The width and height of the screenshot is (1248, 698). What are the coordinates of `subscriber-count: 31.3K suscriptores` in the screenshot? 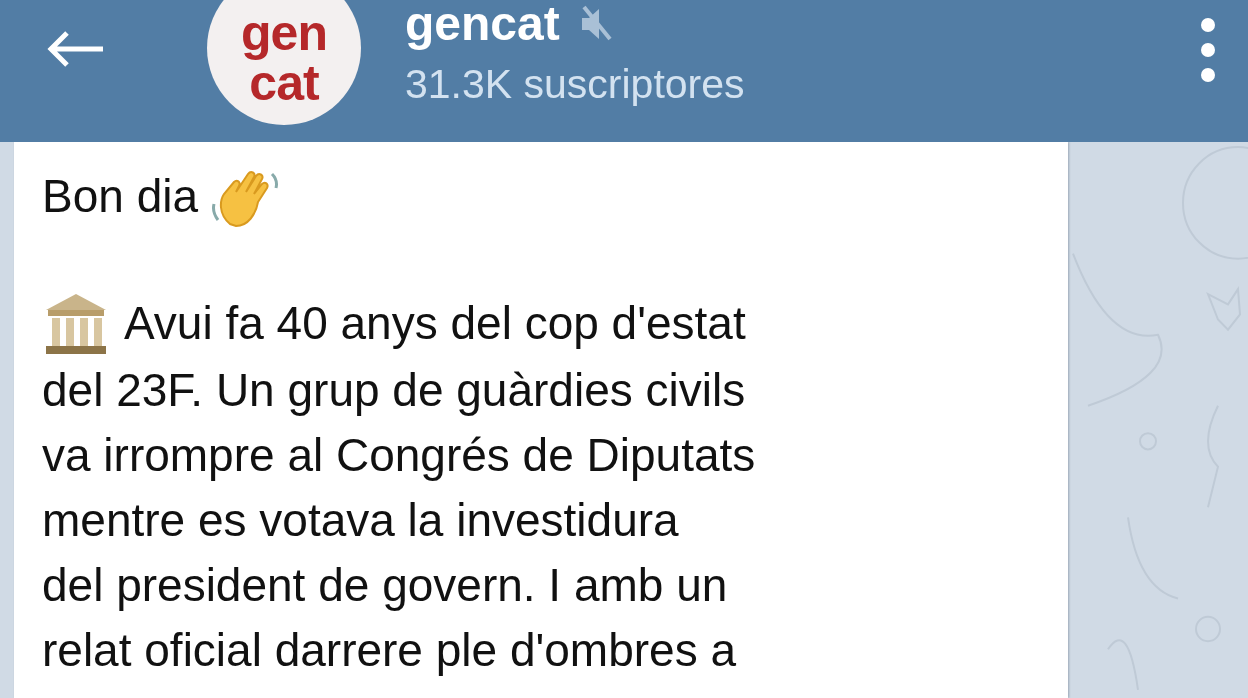 It's located at (575, 84).